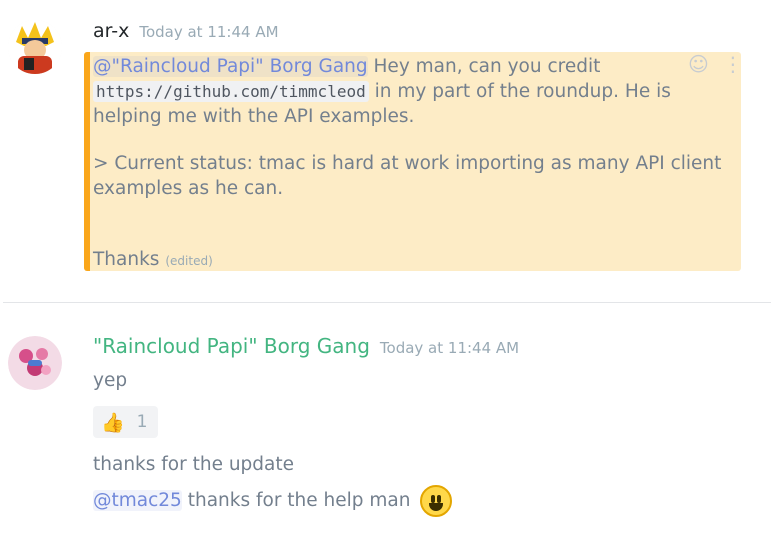 This screenshot has width=778, height=544. I want to click on message-header: ar-x Today at 11:44 AM, so click(186, 31).